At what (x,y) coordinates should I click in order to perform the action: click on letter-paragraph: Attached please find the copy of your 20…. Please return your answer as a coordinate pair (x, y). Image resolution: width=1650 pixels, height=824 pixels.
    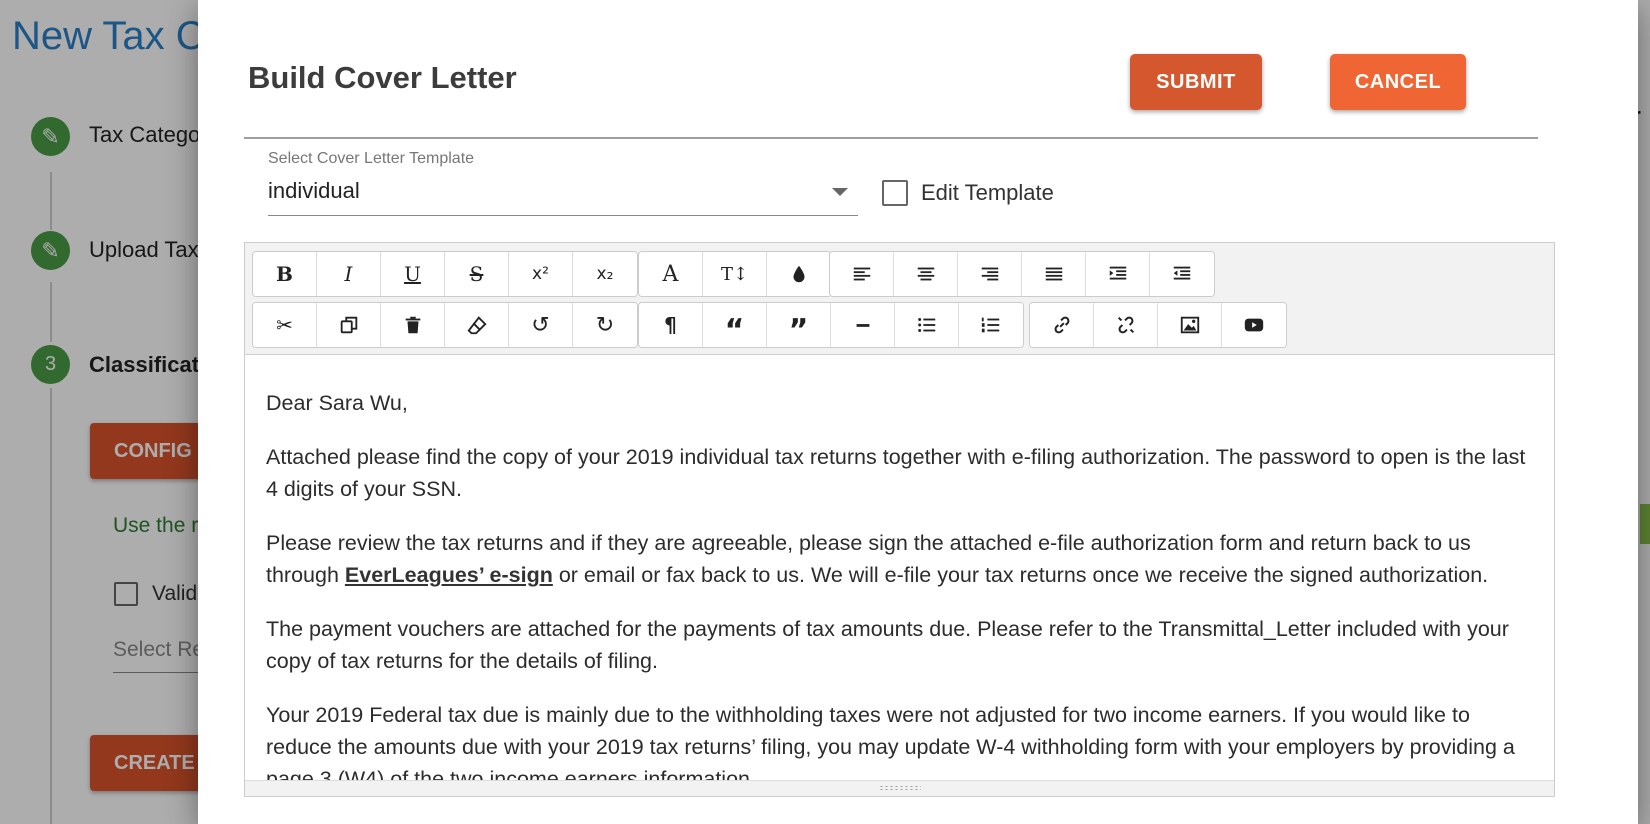
    Looking at the image, I should click on (896, 473).